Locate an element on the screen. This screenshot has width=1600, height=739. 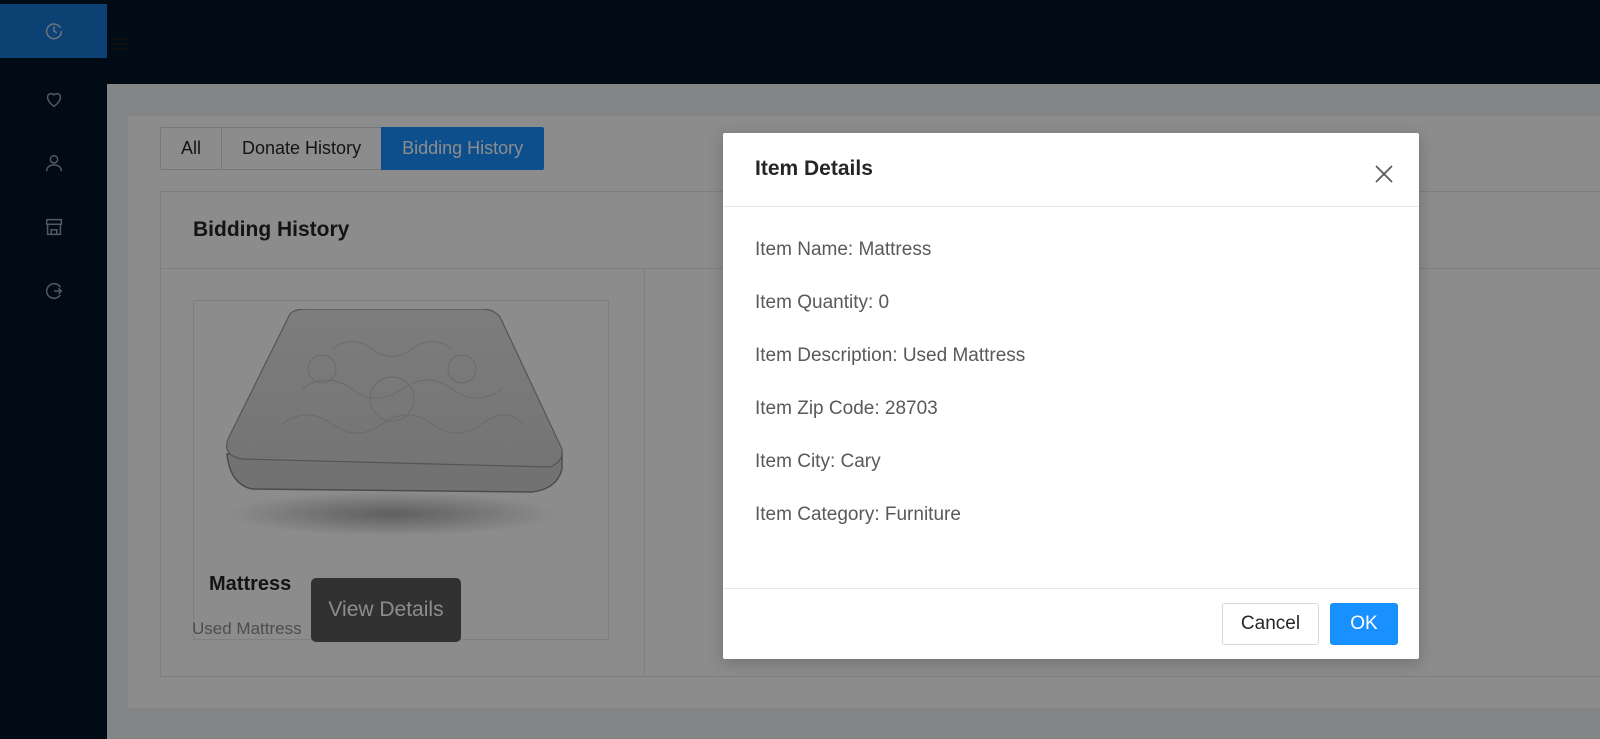
modal-title: Item Details is located at coordinates (814, 168).